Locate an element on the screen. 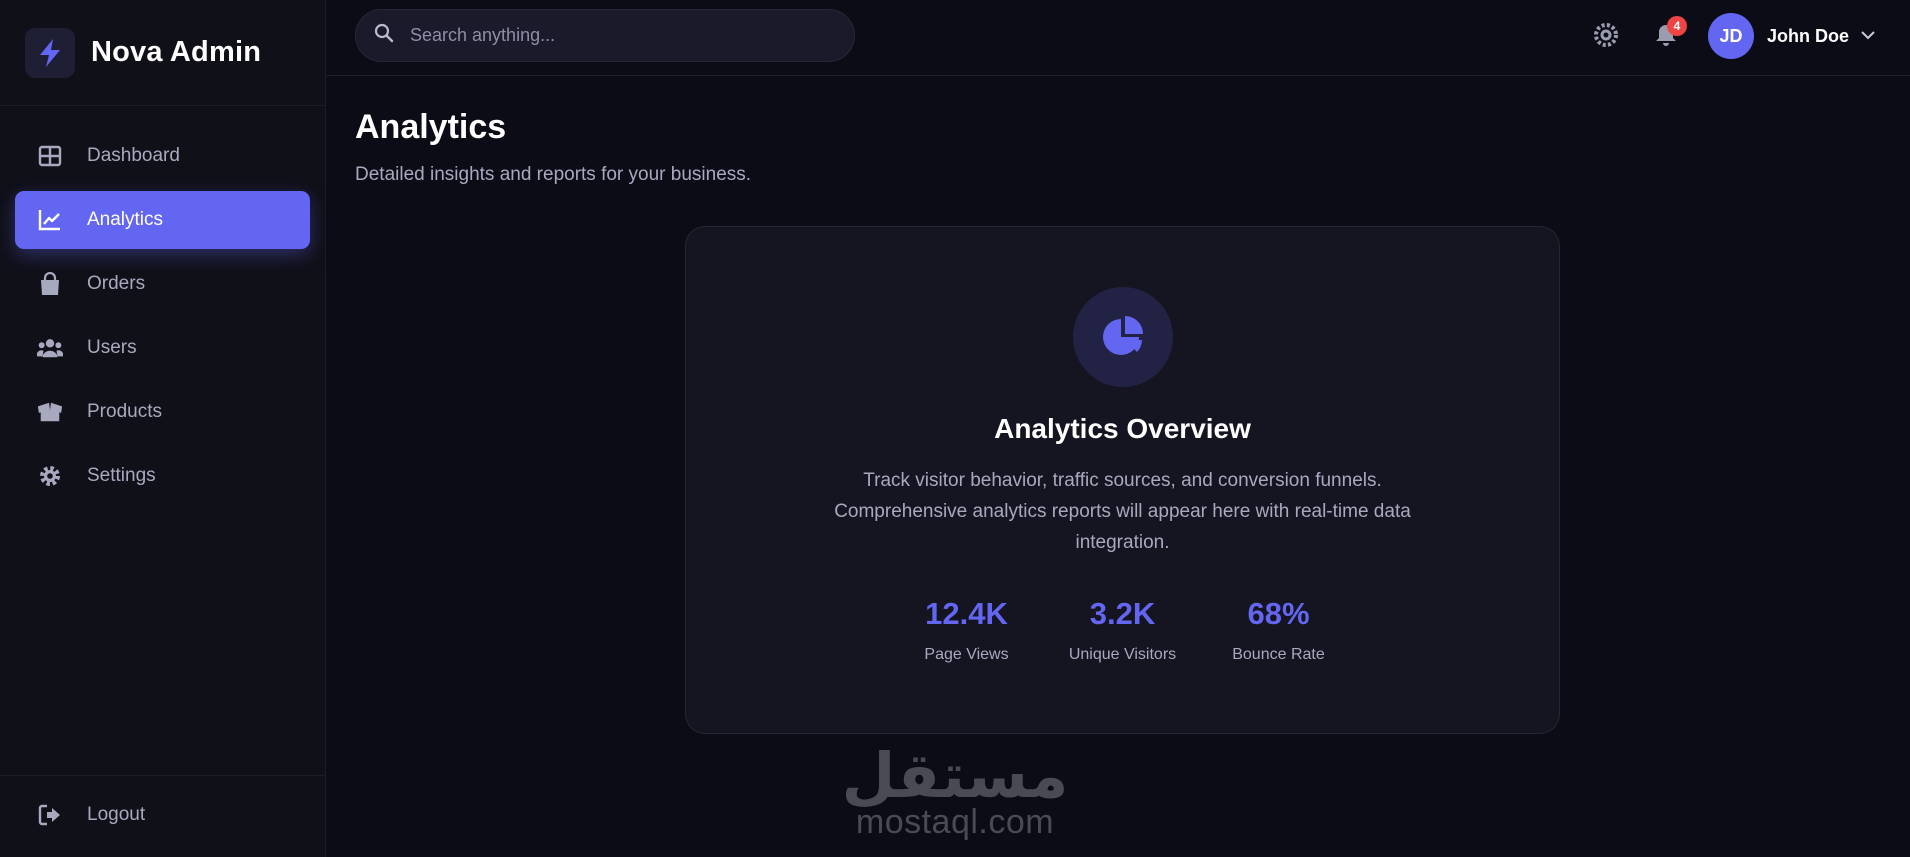 The width and height of the screenshot is (1910, 857). logout-label: Logout is located at coordinates (116, 814).